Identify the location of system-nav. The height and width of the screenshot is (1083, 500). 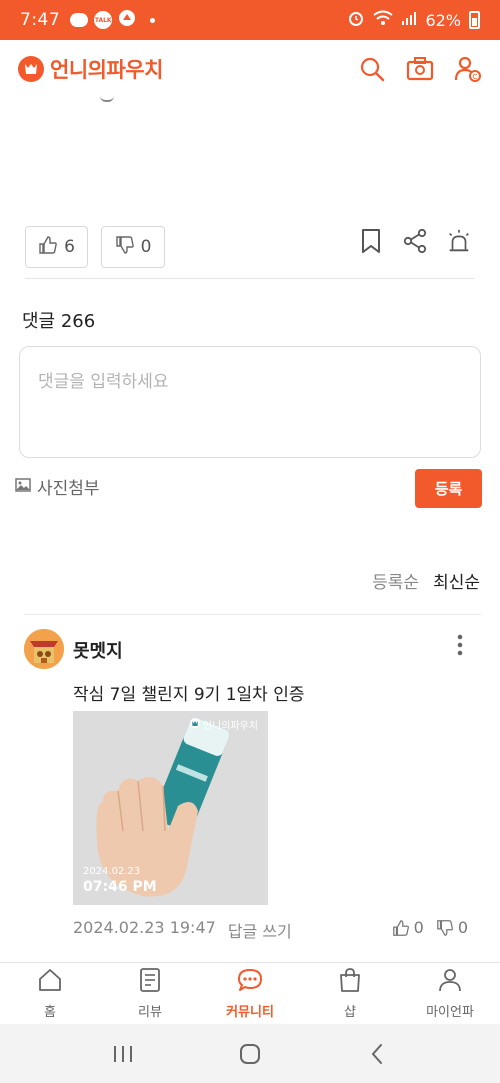
(250, 1053).